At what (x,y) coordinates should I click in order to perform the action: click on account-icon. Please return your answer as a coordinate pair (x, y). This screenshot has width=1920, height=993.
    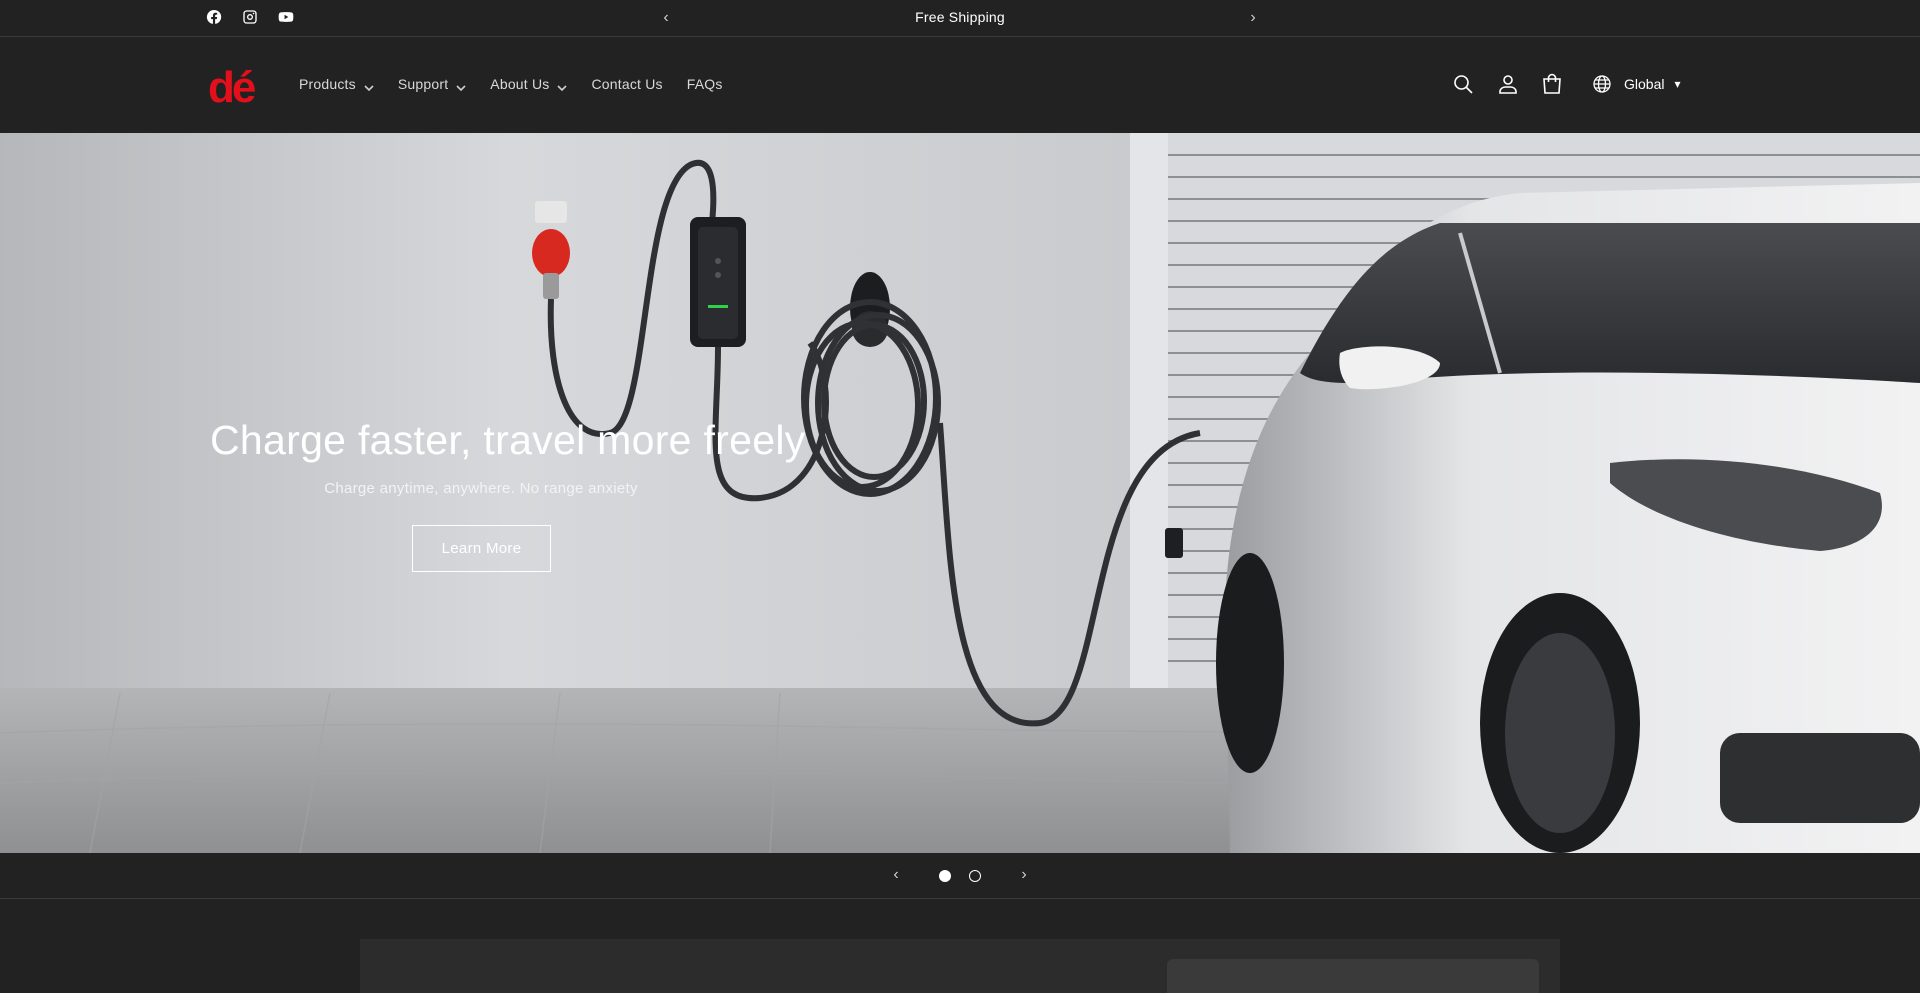
    Looking at the image, I should click on (1508, 84).